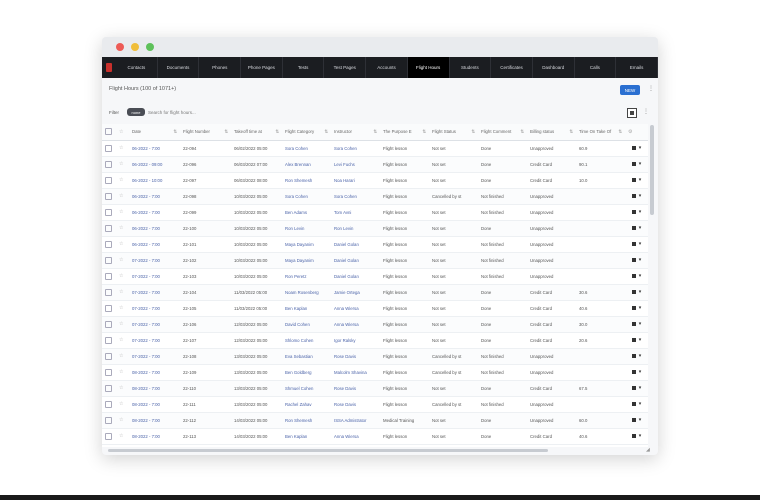 The height and width of the screenshot is (500, 760). I want to click on nav-tab: Calls, so click(596, 67).